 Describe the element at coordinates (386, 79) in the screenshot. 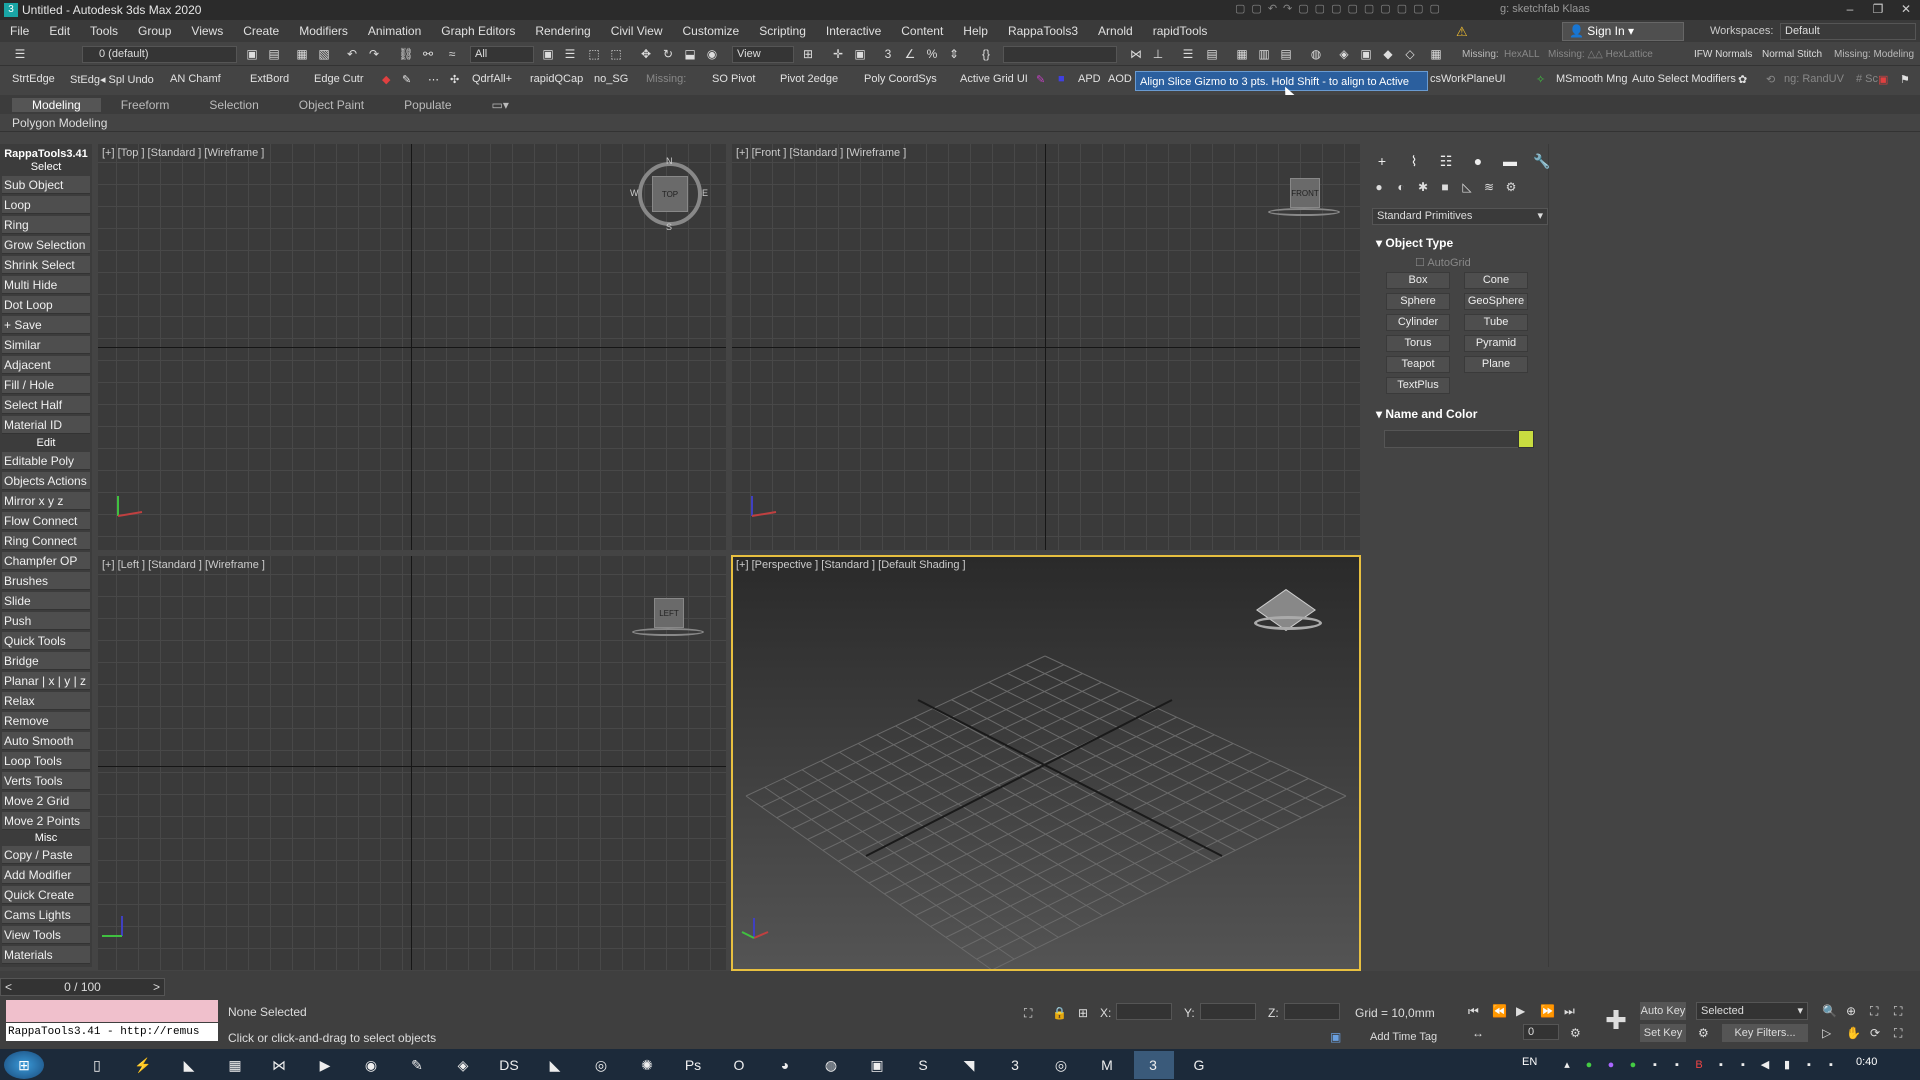

I see `red-tool-icon: ◆` at that location.